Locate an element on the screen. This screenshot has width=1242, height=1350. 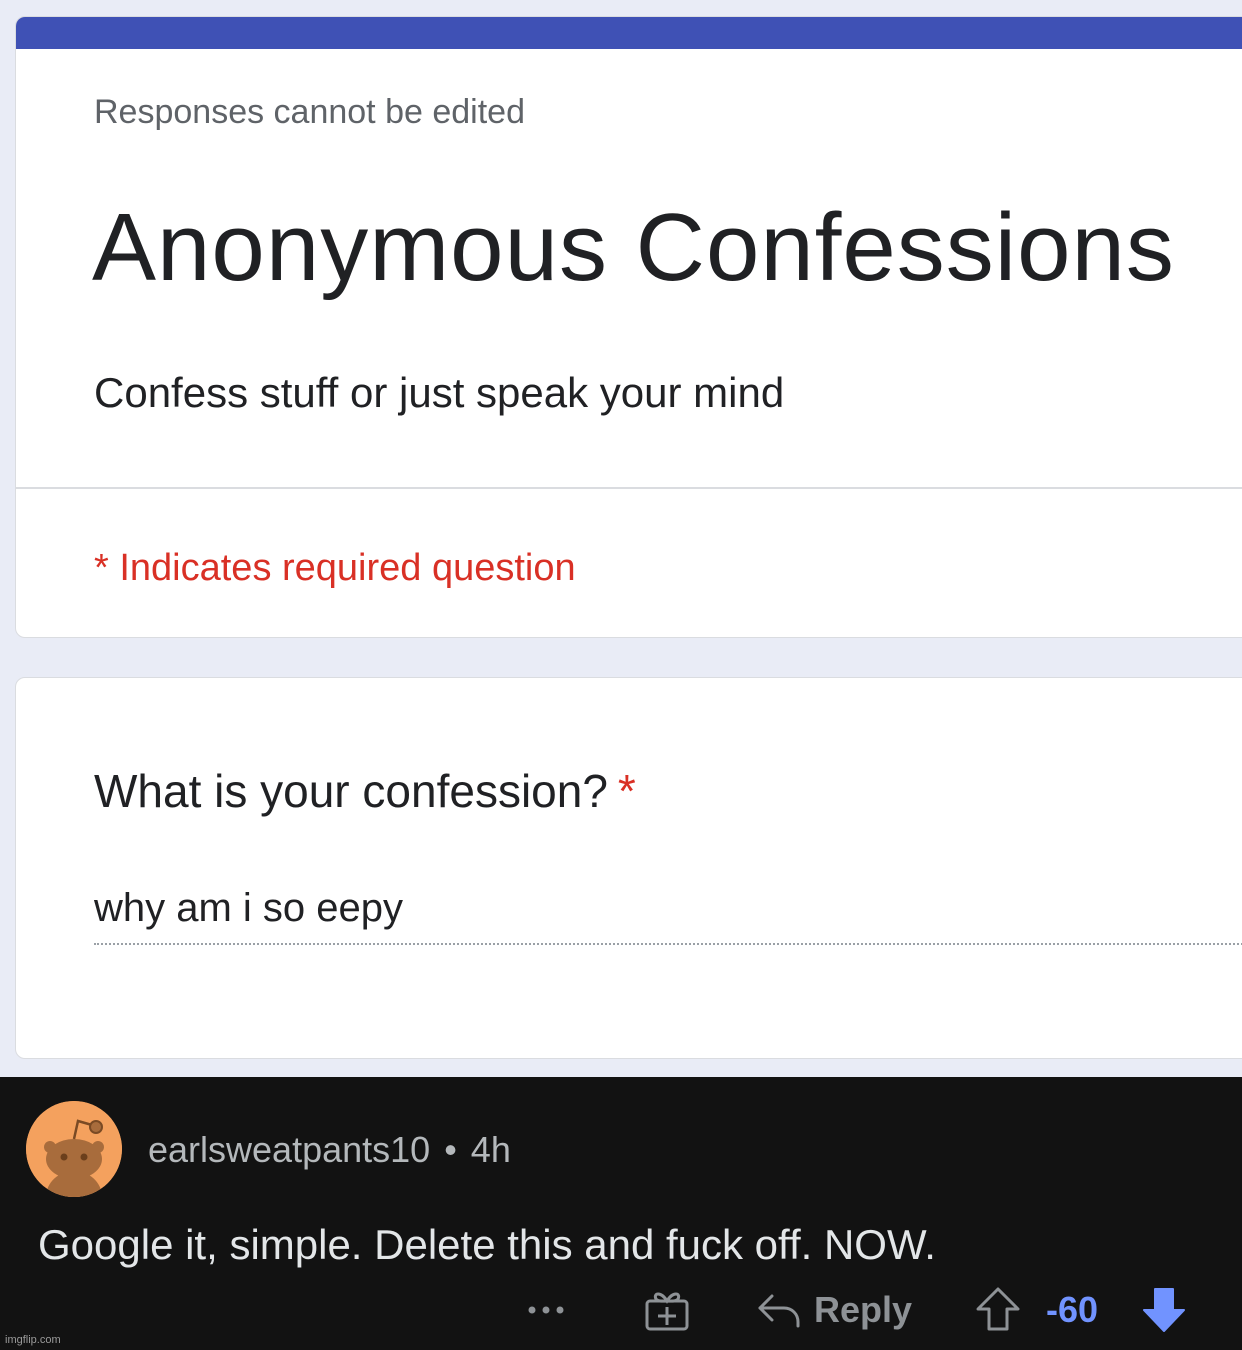
vote-score: -60 is located at coordinates (1072, 1309).